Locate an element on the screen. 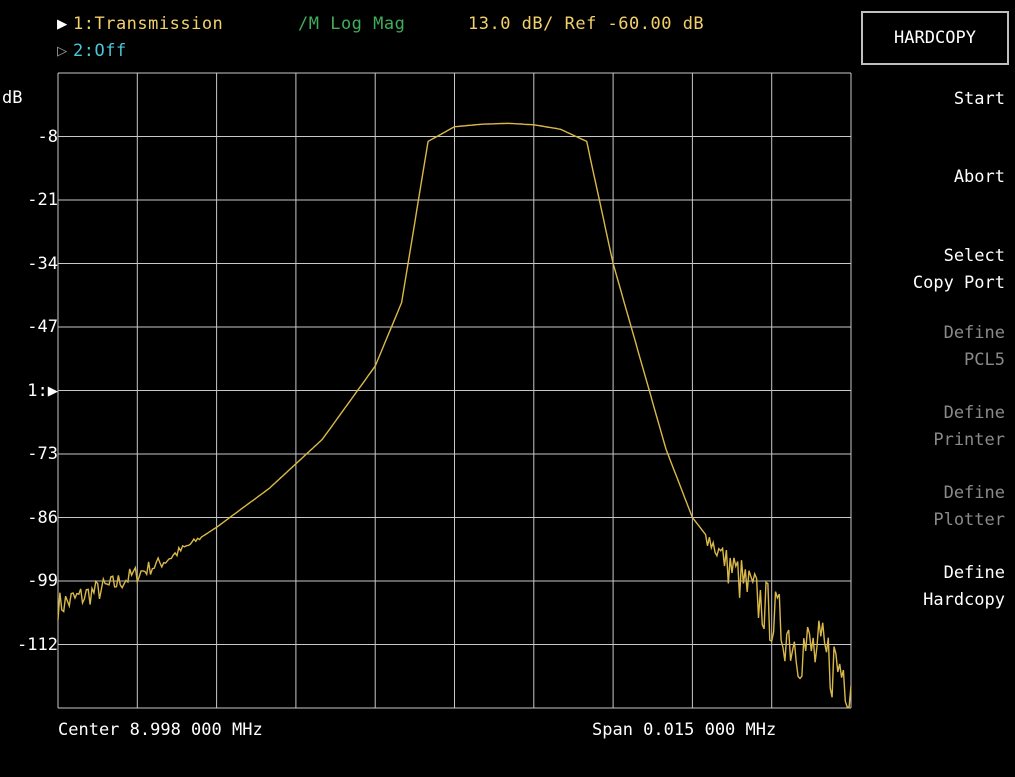 The height and width of the screenshot is (777, 1015). start-softkey: Start is located at coordinates (979, 99).